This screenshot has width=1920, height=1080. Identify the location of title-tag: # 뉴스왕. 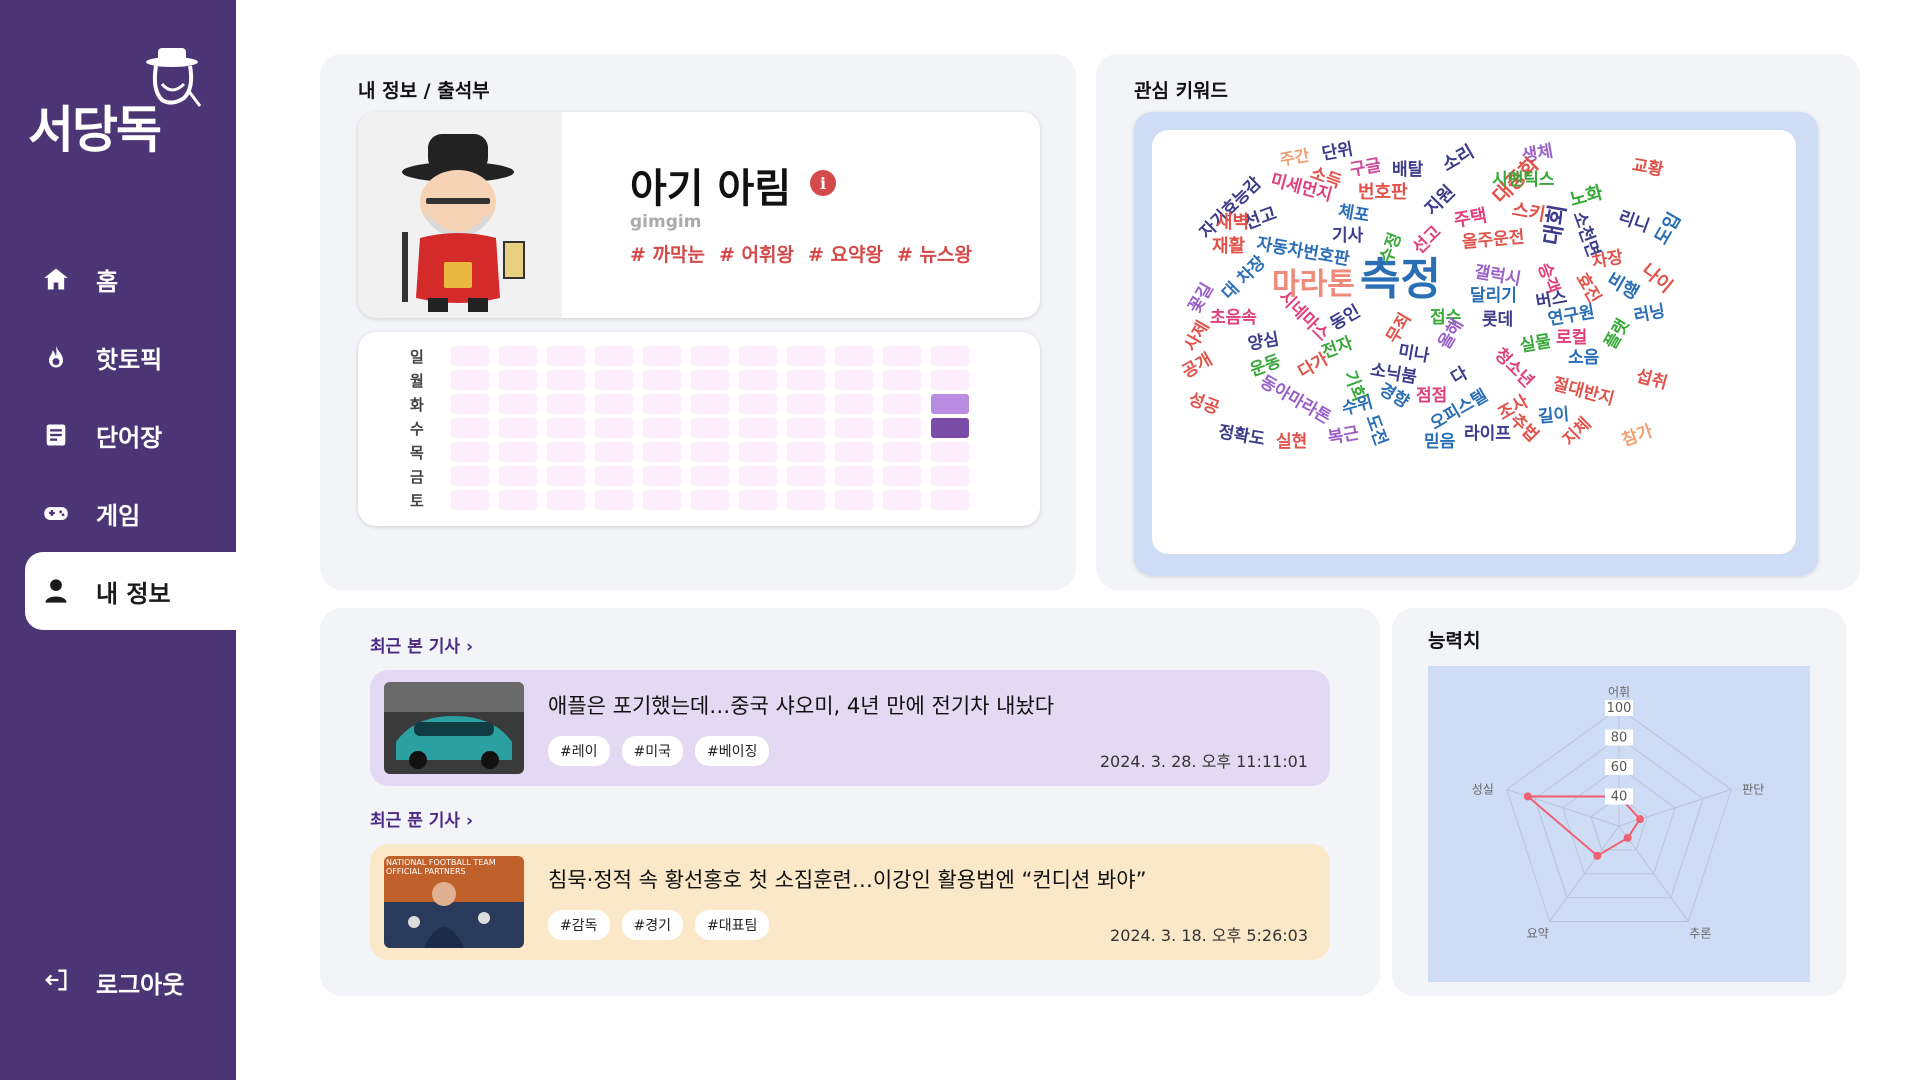
(934, 255).